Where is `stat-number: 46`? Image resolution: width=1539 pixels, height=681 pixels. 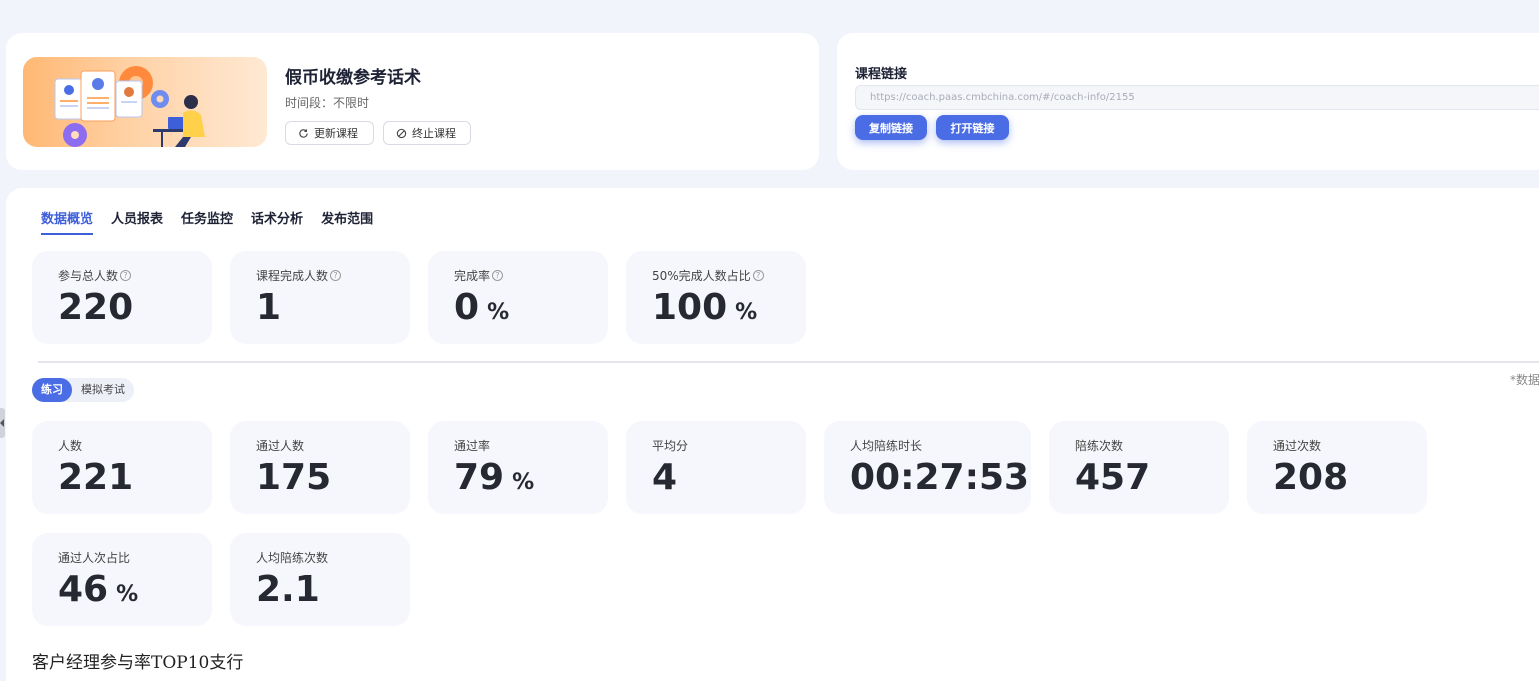
stat-number: 46 is located at coordinates (83, 589).